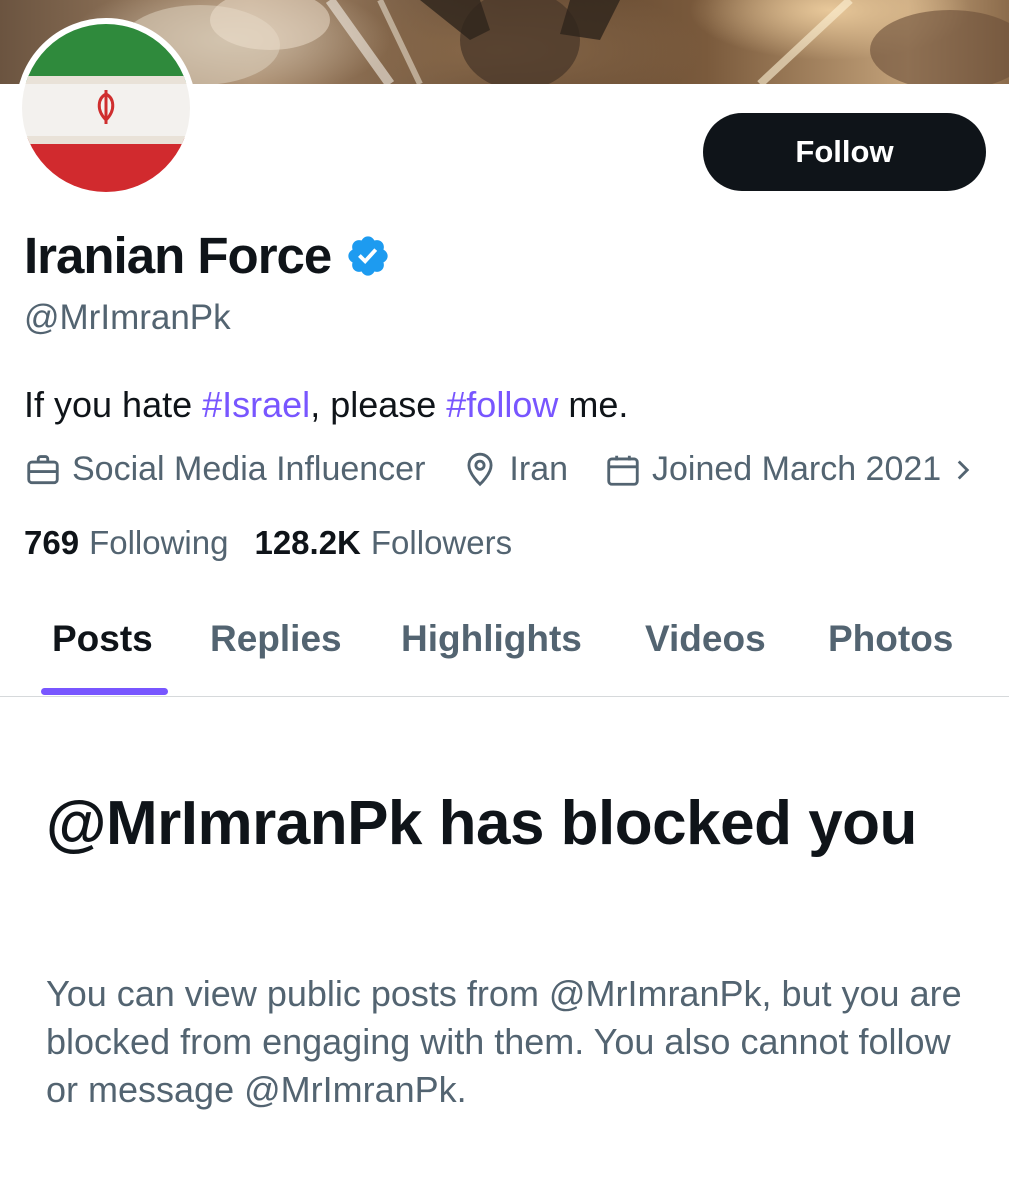 The height and width of the screenshot is (1200, 1009). Describe the element at coordinates (844, 152) in the screenshot. I see `follow-button: Follow` at that location.